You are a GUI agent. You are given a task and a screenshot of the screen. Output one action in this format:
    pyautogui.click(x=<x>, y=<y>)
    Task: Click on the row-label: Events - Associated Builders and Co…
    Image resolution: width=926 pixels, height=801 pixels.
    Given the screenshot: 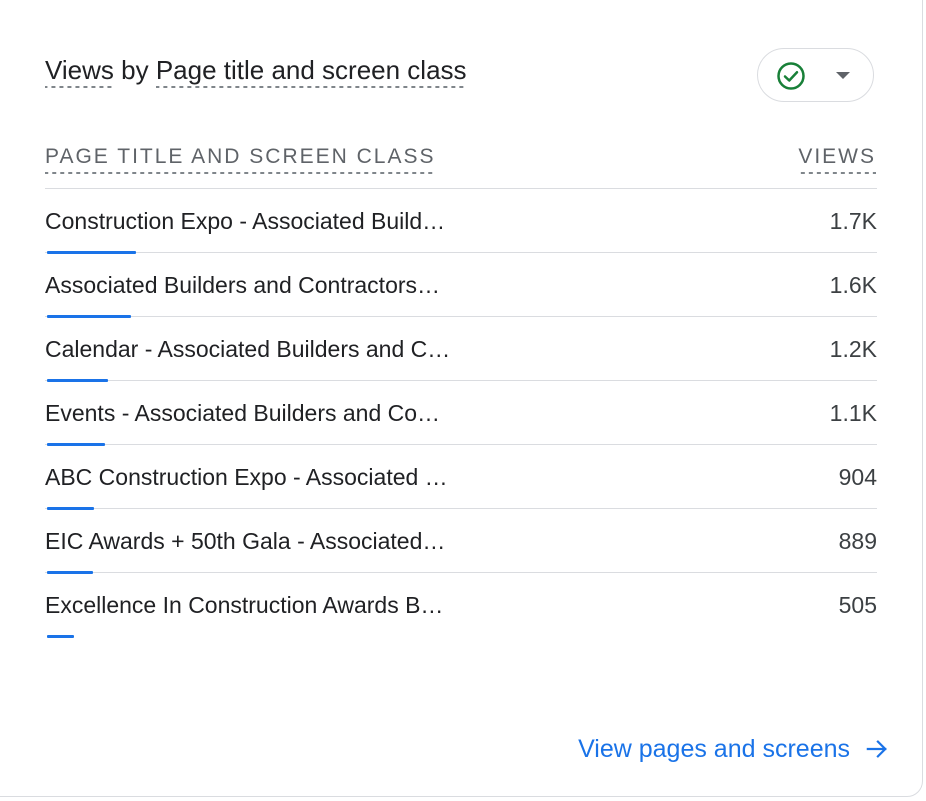 What is the action you would take?
    pyautogui.click(x=243, y=413)
    